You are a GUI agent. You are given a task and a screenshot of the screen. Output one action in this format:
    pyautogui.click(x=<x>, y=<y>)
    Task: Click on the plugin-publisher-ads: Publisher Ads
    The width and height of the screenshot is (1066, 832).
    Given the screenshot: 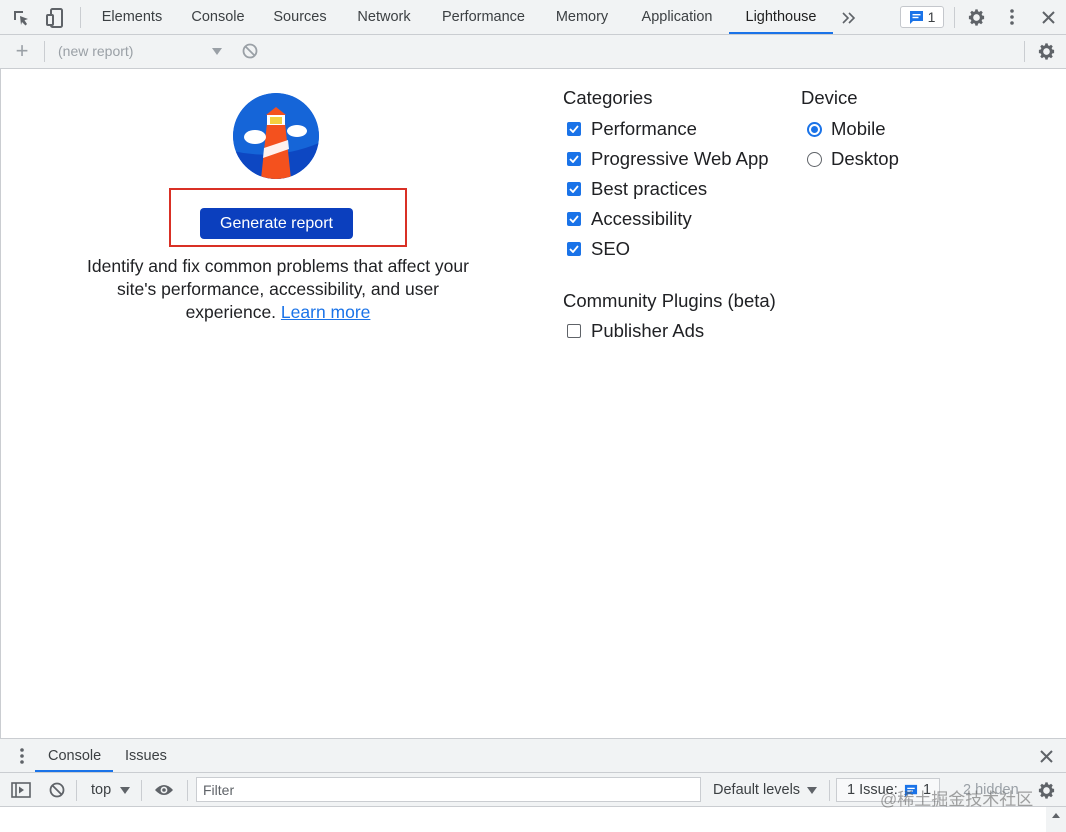 What is the action you would take?
    pyautogui.click(x=635, y=331)
    